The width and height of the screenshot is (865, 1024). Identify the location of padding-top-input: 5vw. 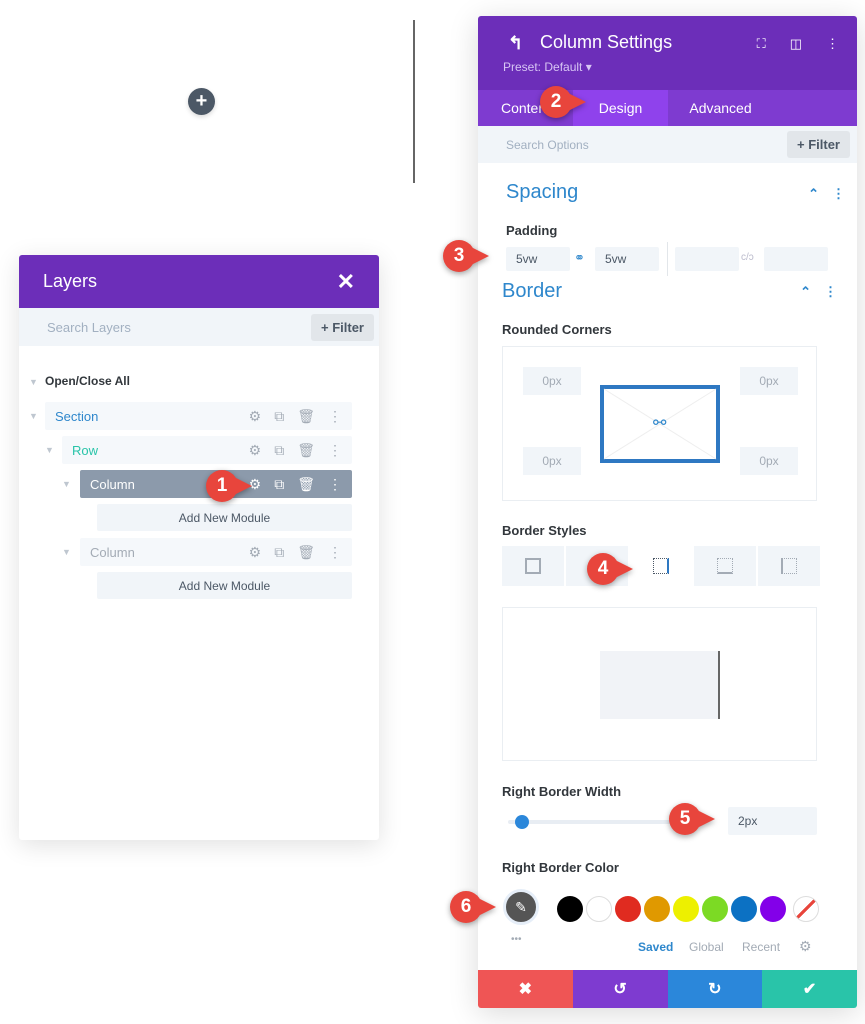
(538, 259).